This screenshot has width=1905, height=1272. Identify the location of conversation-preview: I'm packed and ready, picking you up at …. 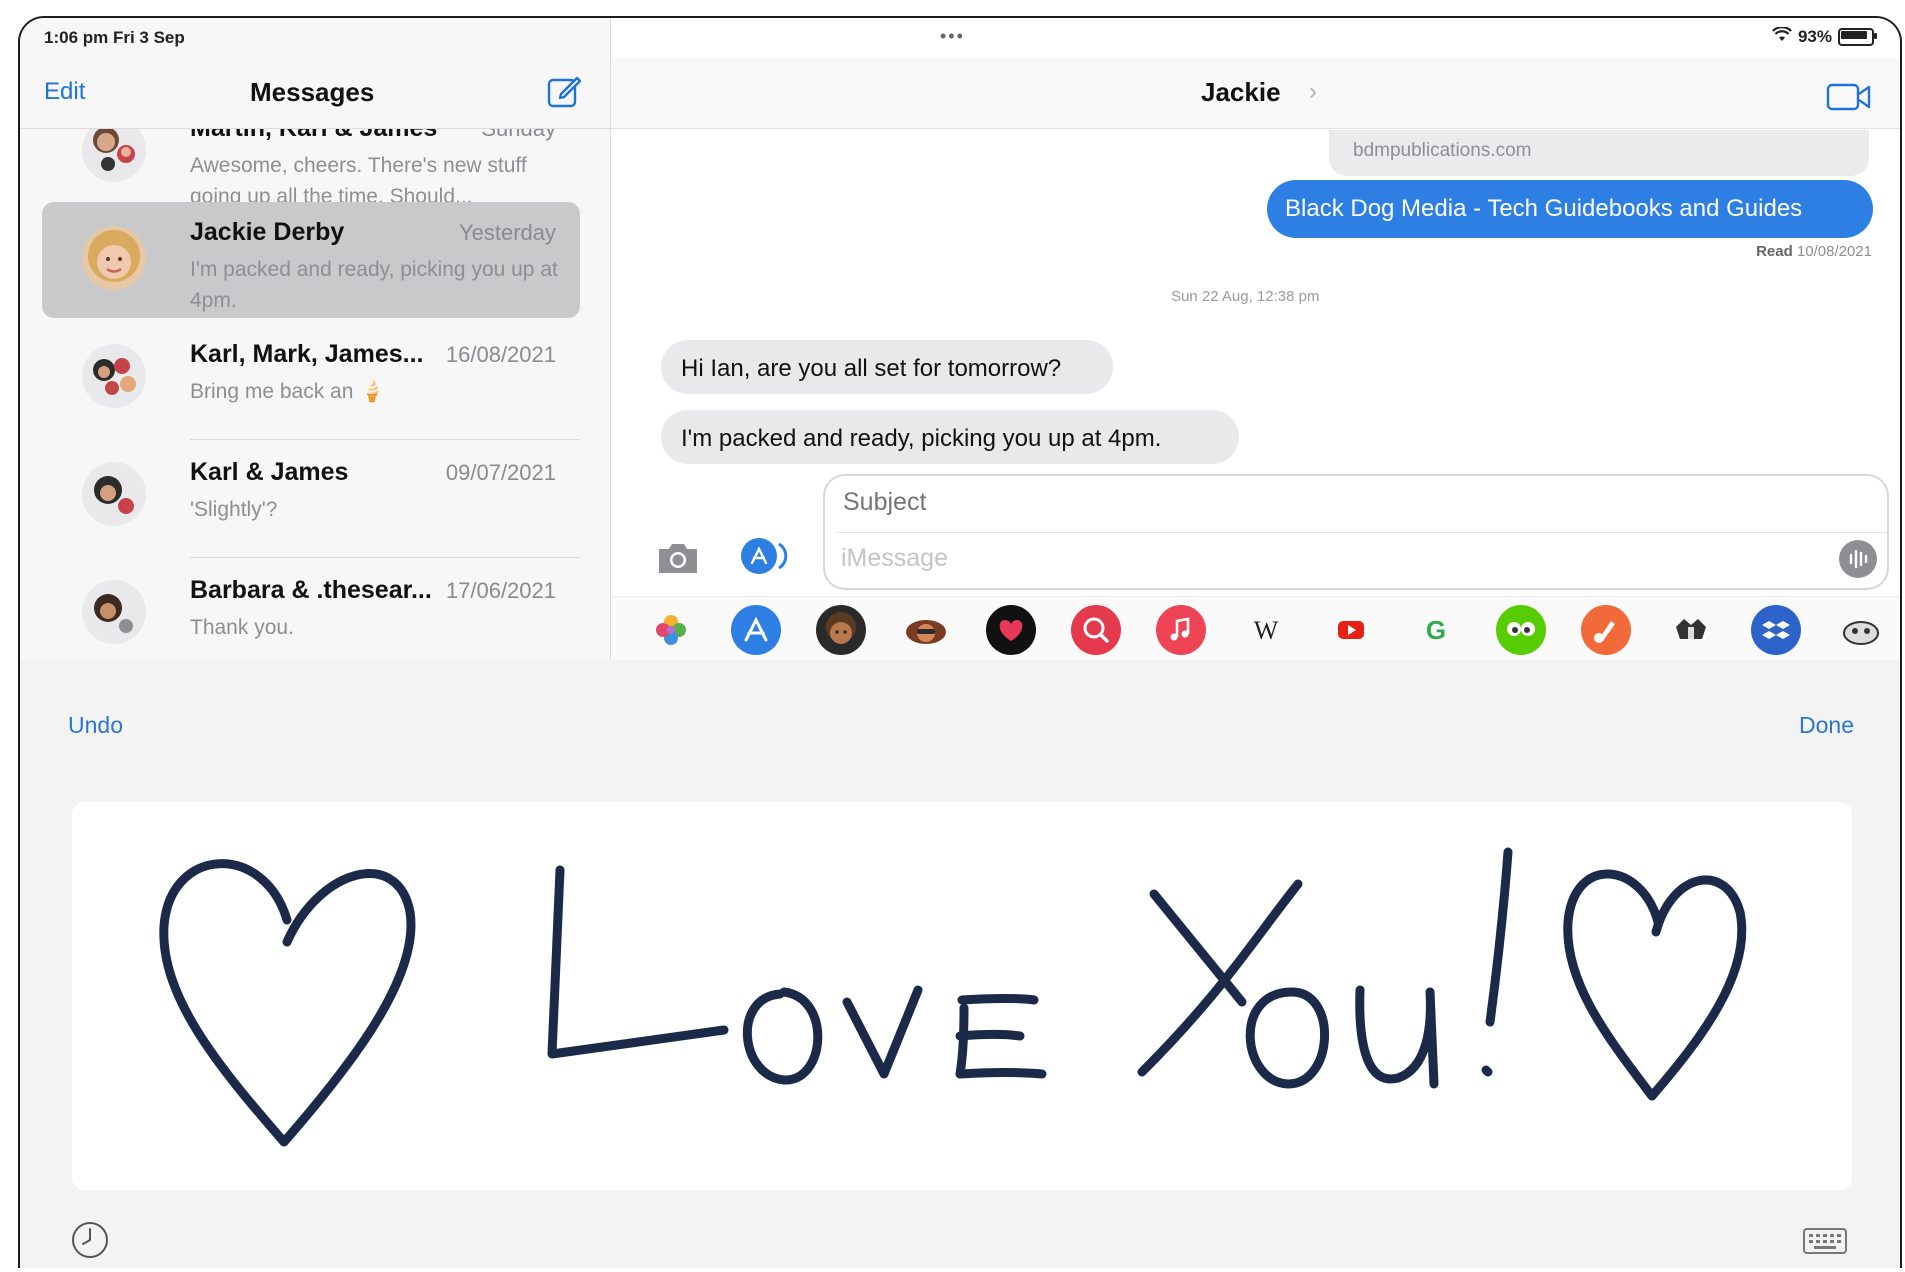
(374, 285).